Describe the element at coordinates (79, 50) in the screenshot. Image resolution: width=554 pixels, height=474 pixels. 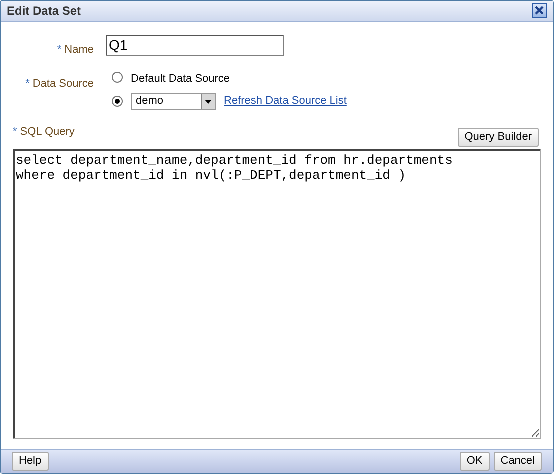
I see `name-label: Name` at that location.